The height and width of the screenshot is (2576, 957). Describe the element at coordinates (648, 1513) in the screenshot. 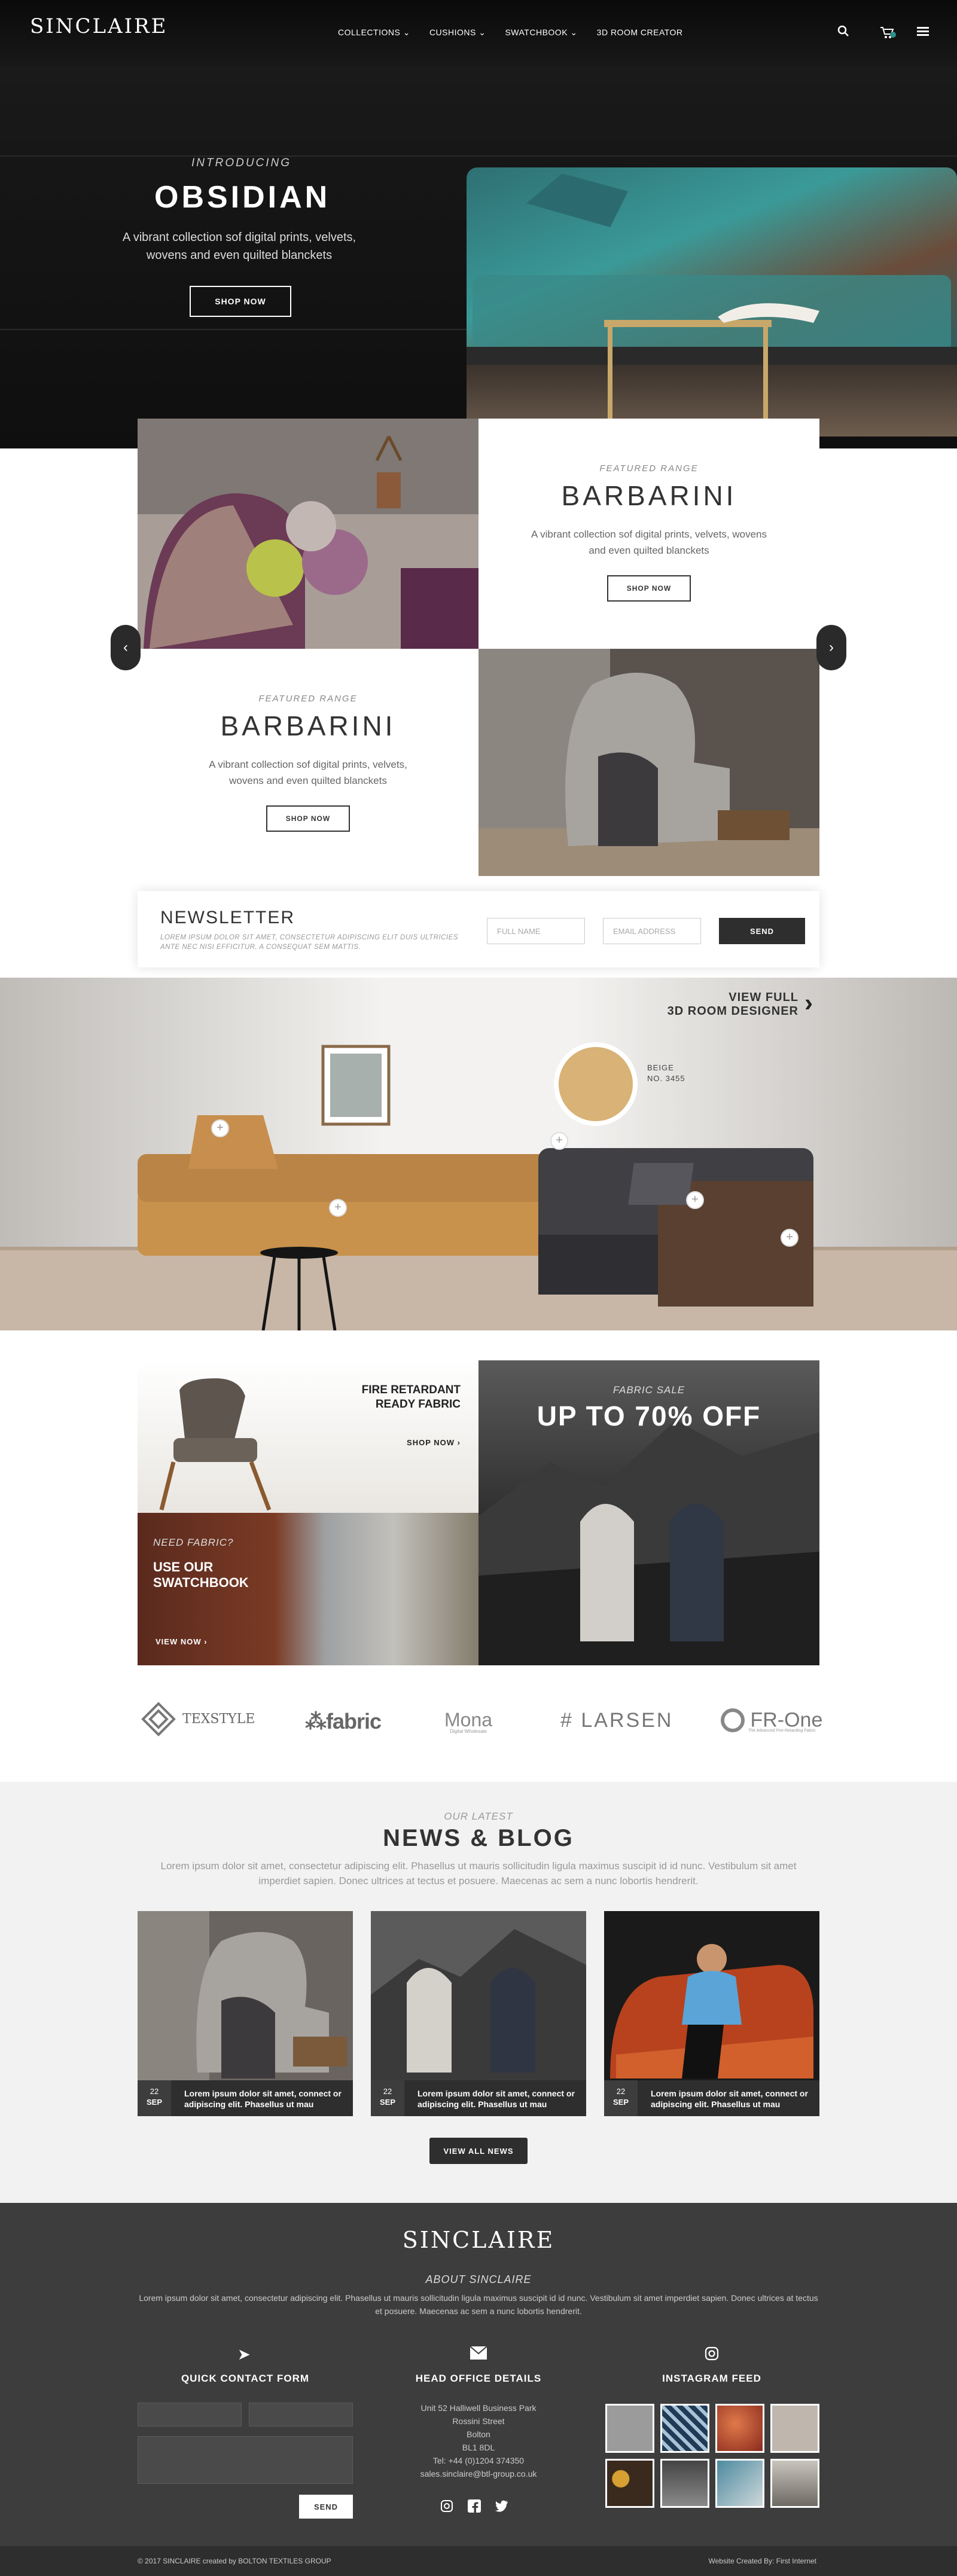

I see `fabric-sale-tile: FABRIC SALE UP TO 70% OFF` at that location.